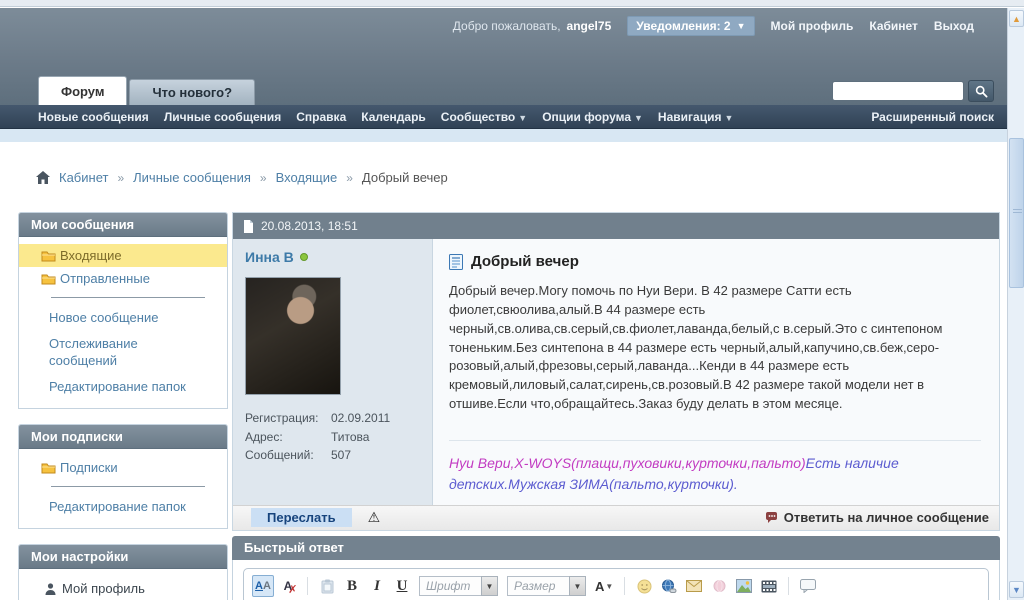 This screenshot has height=600, width=1024. Describe the element at coordinates (269, 257) in the screenshot. I see `author-name-link: Инна В` at that location.